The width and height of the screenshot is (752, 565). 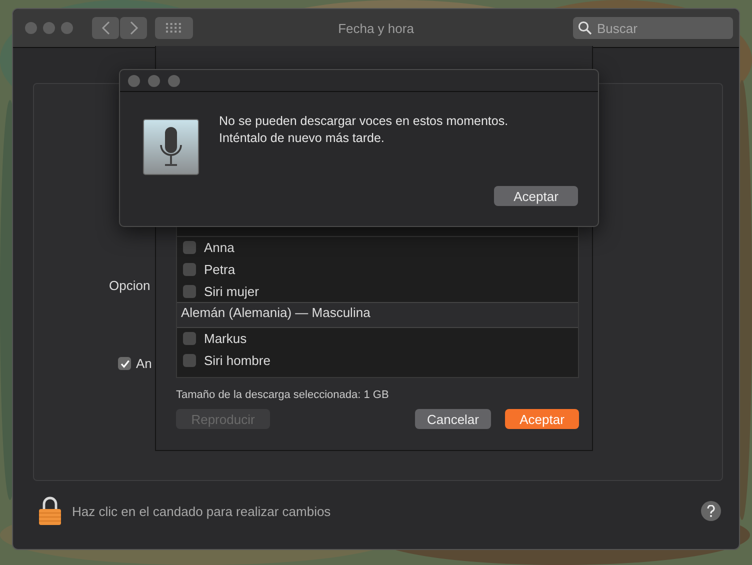 What do you see at coordinates (144, 363) in the screenshot?
I see `checkbox-label: An` at bounding box center [144, 363].